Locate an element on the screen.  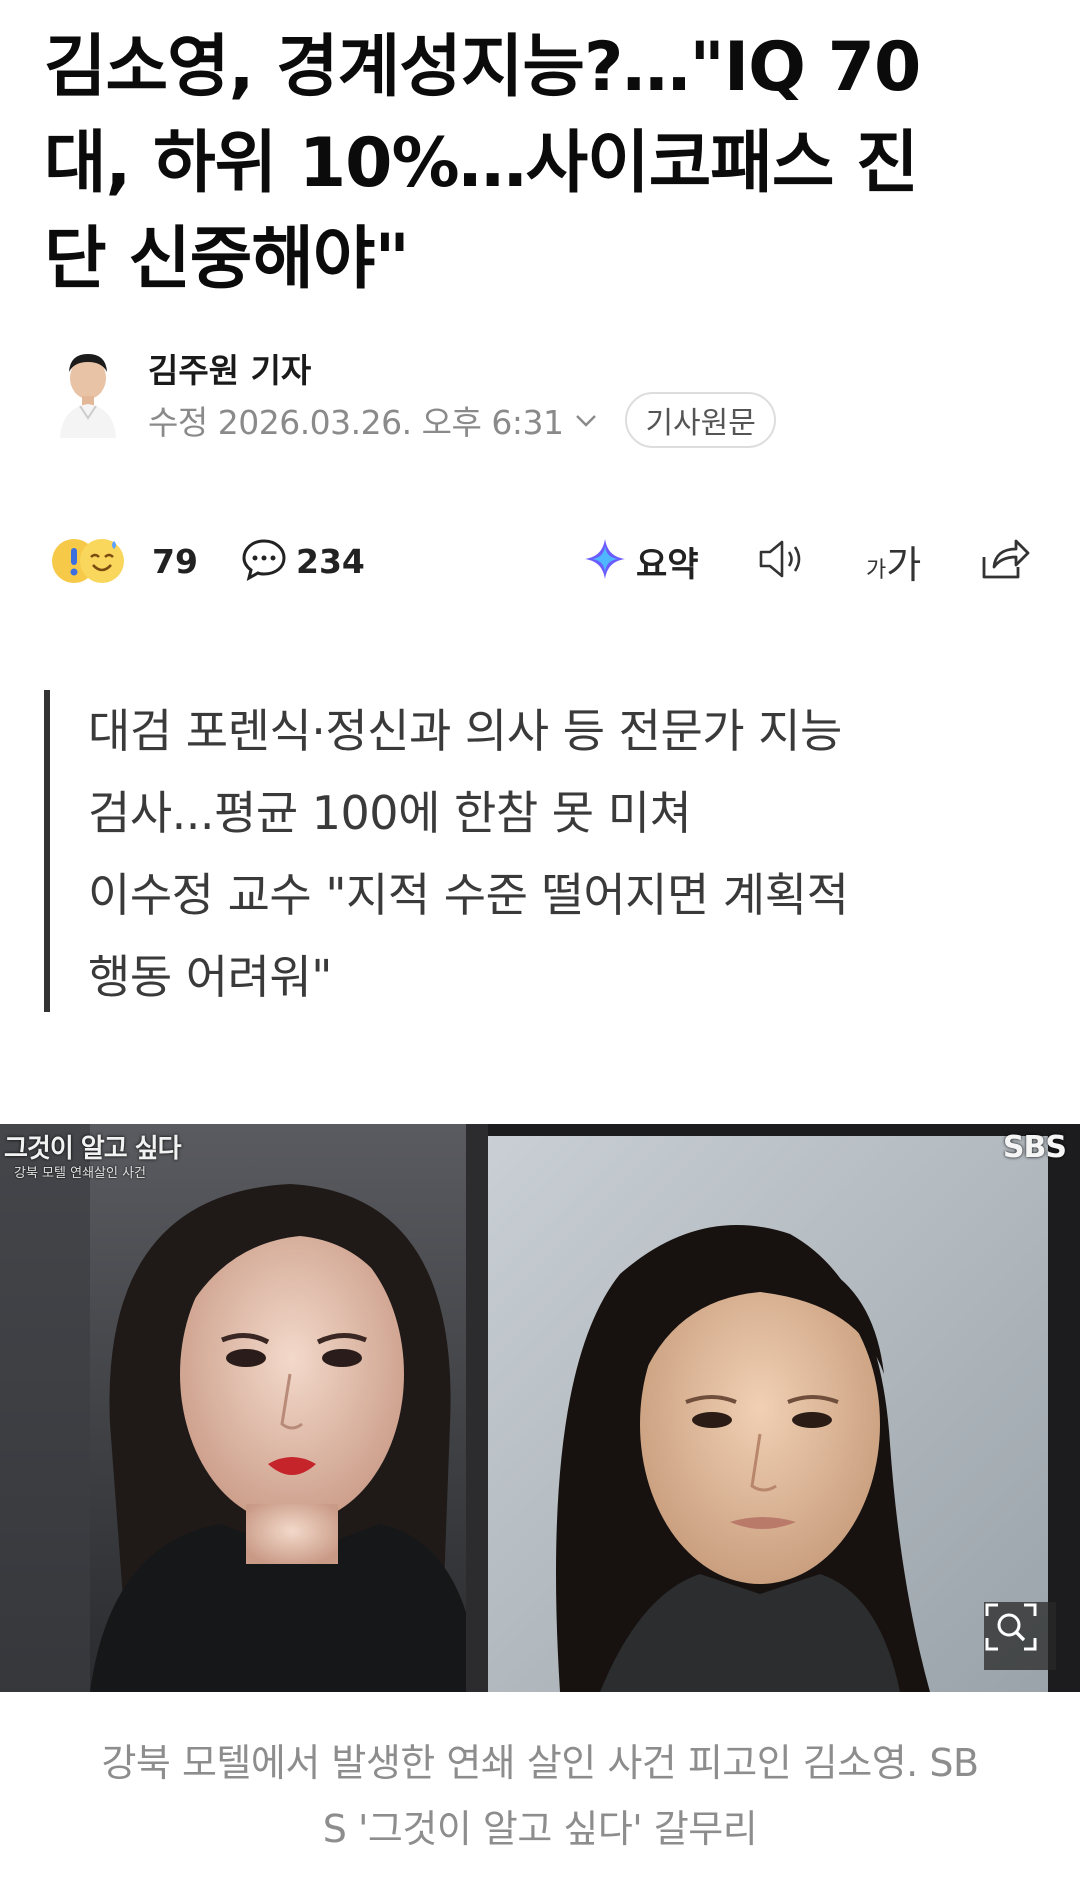
chevron-down-icon is located at coordinates (586, 420).